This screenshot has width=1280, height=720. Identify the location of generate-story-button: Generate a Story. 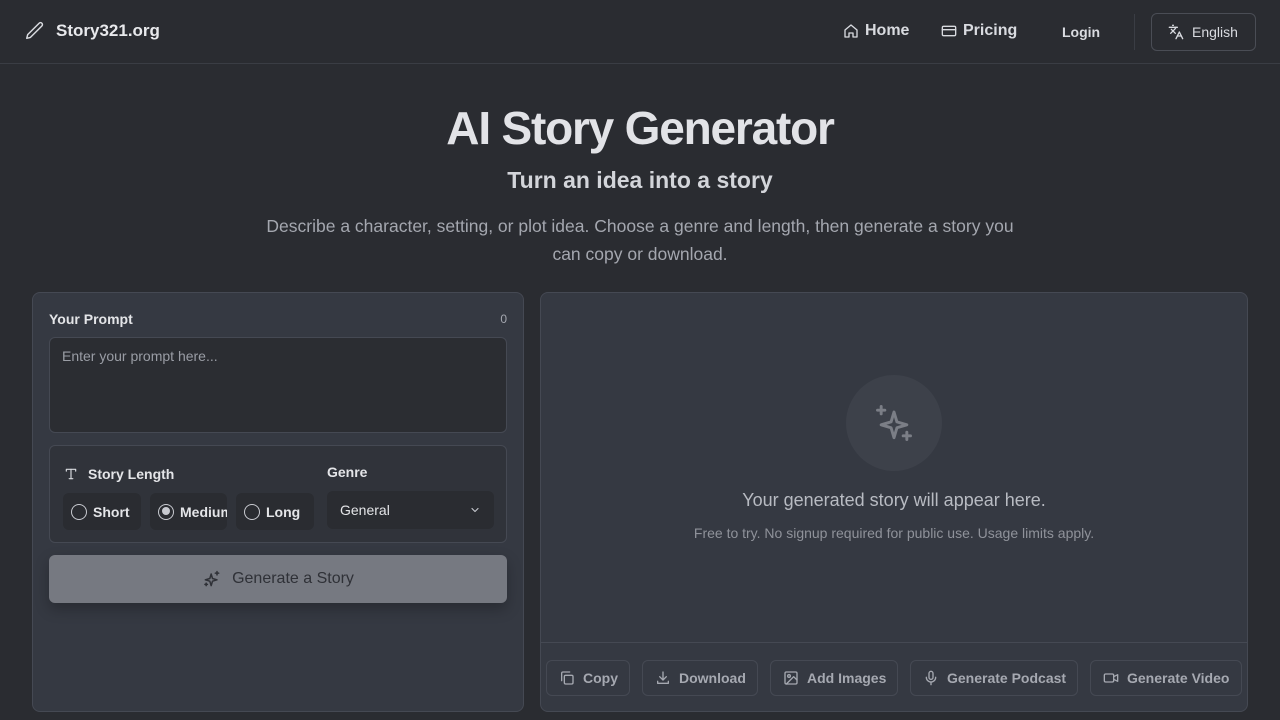
(278, 579).